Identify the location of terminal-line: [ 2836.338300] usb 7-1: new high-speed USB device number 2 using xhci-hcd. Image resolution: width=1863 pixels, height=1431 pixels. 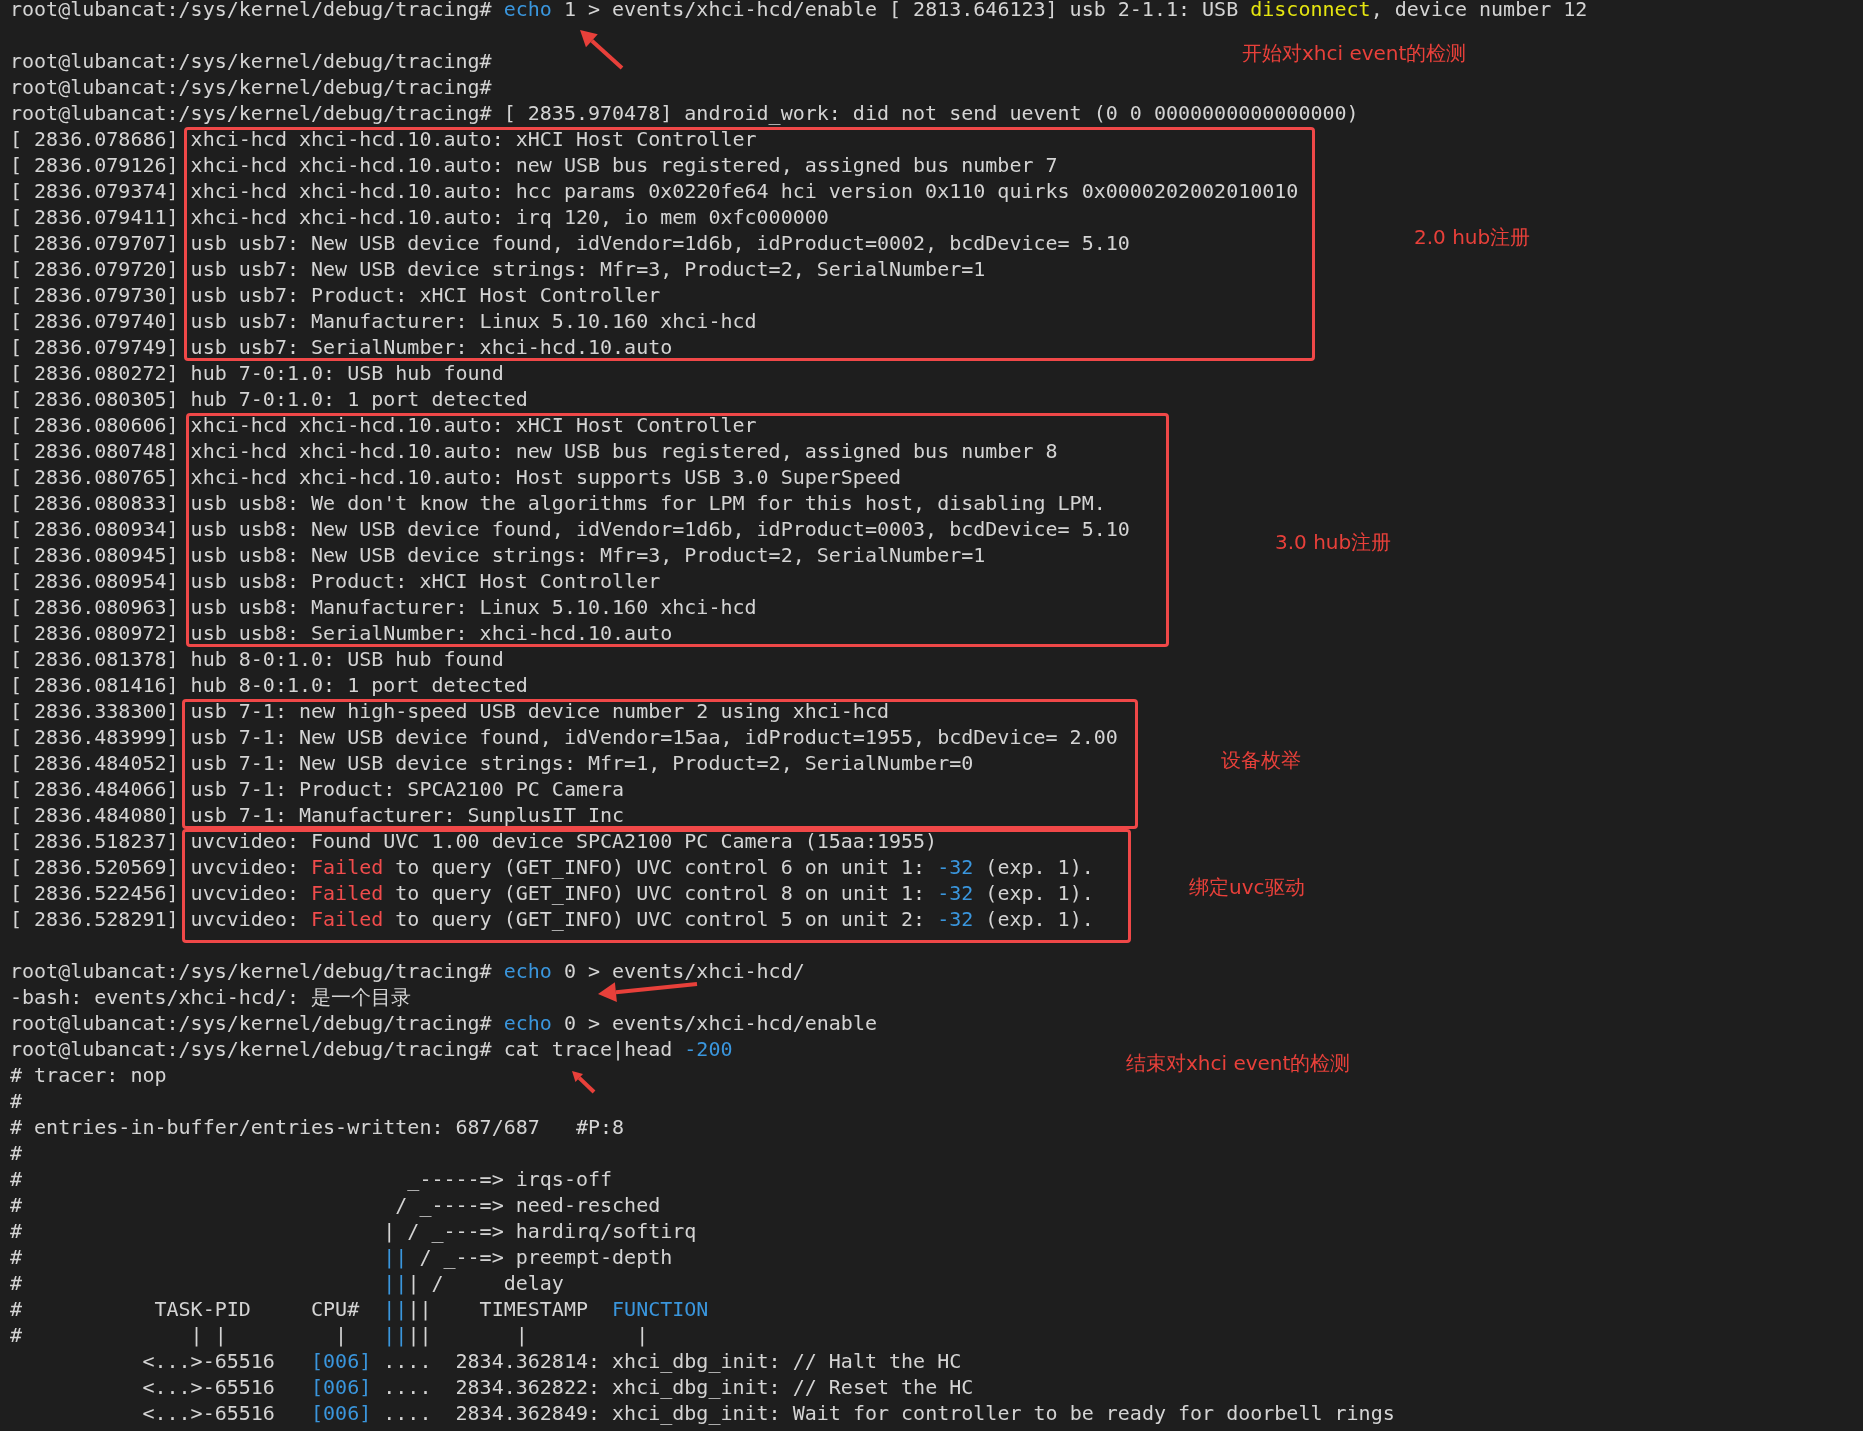
(449, 711).